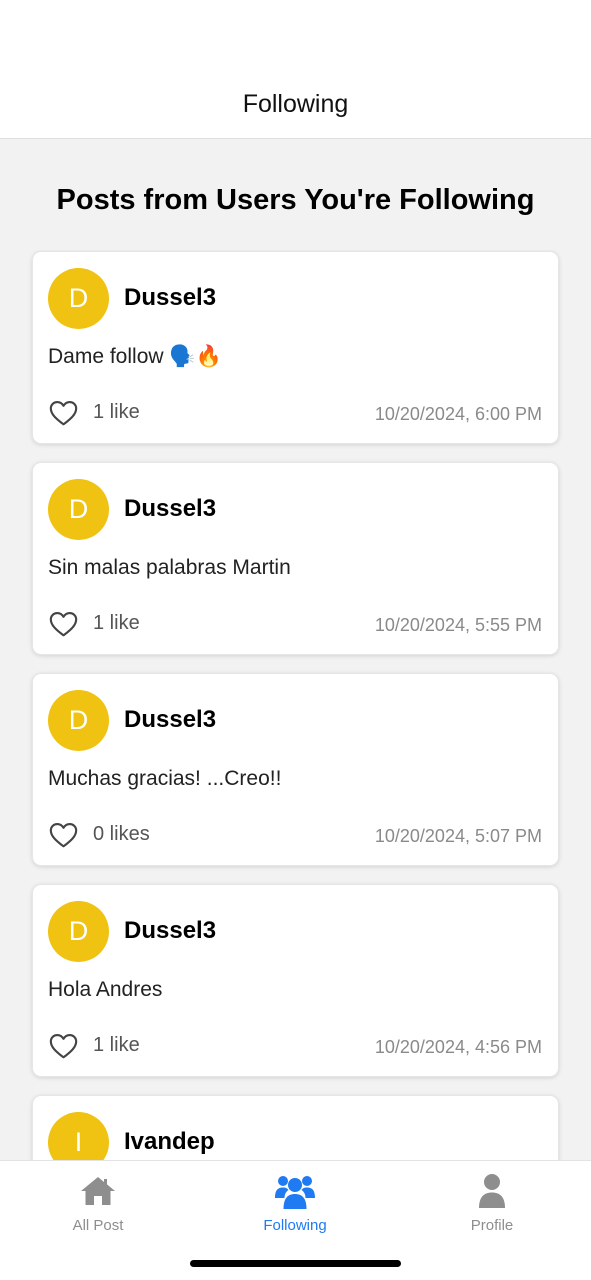  Describe the element at coordinates (105, 989) in the screenshot. I see `post-content: Hola Andres` at that location.